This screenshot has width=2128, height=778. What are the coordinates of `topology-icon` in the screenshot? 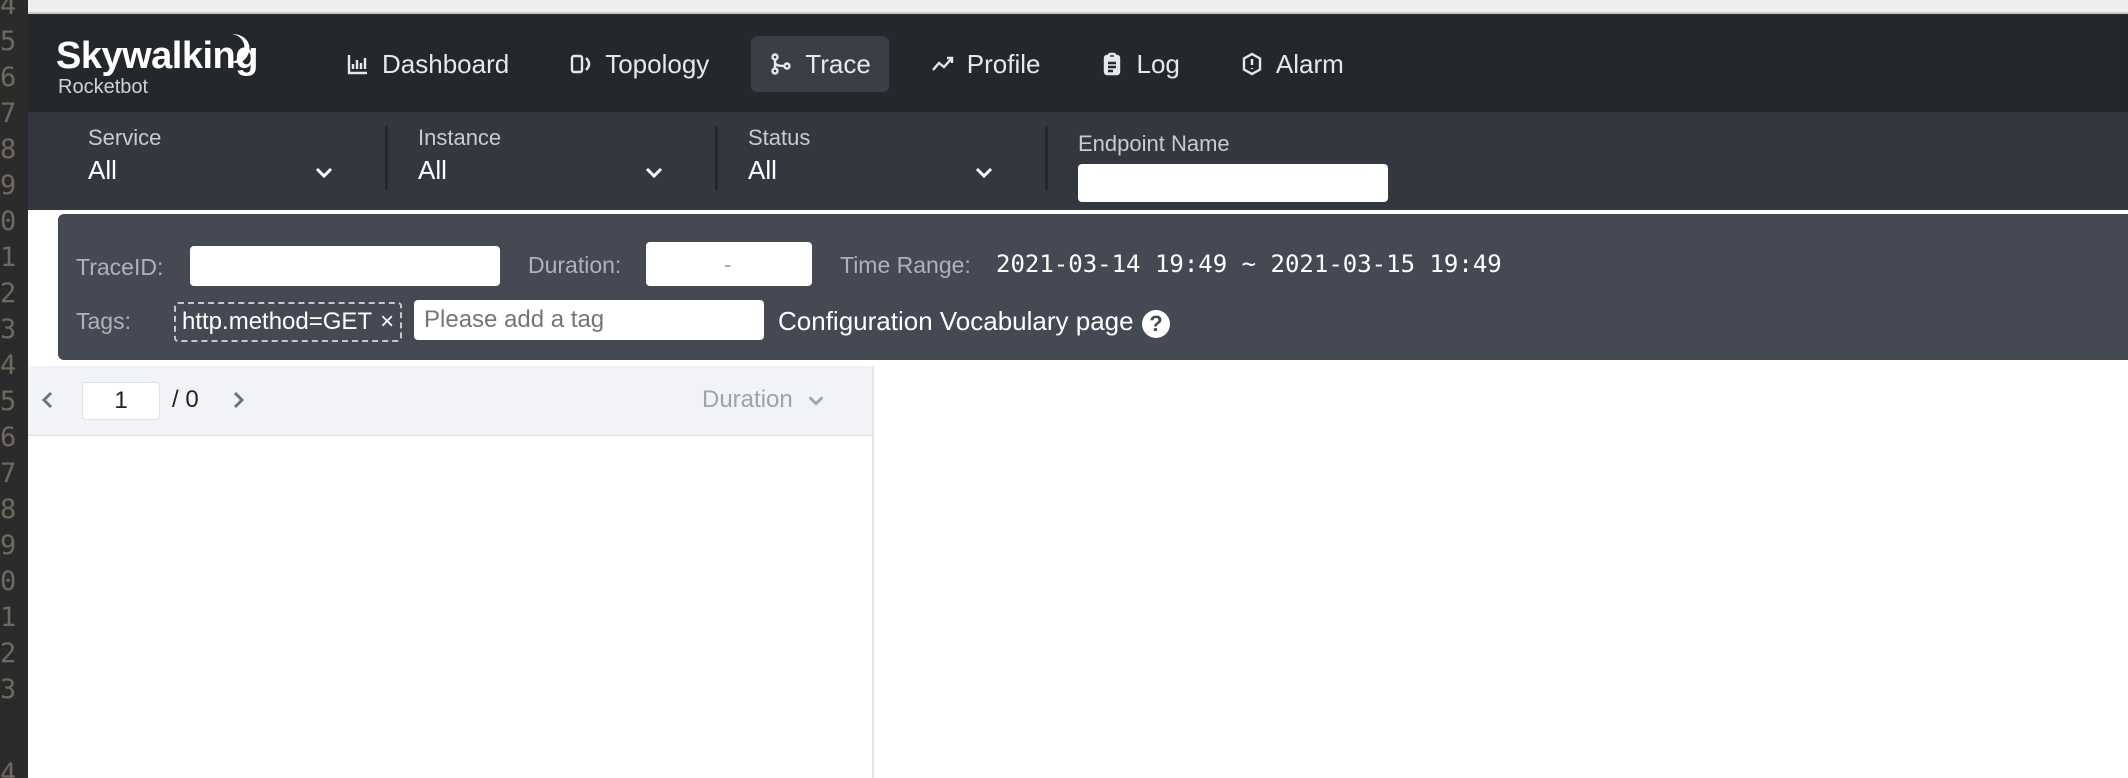 It's located at (581, 64).